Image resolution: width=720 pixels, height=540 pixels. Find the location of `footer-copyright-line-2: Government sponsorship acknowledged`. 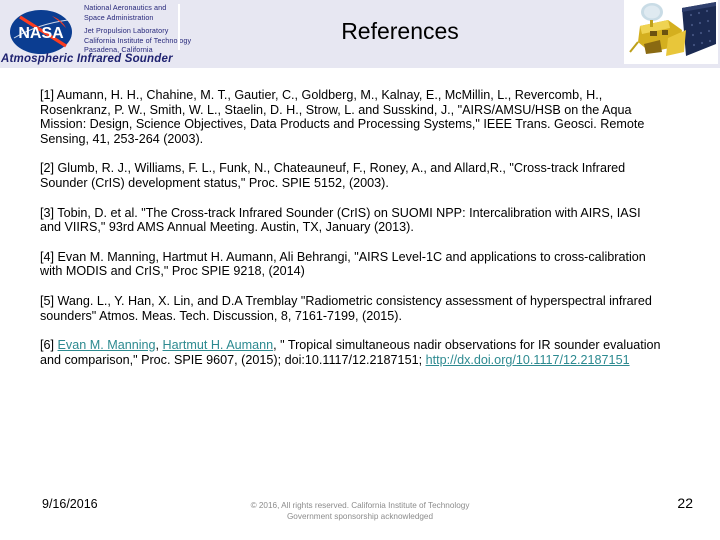

footer-copyright-line-2: Government sponsorship acknowledged is located at coordinates (360, 516).